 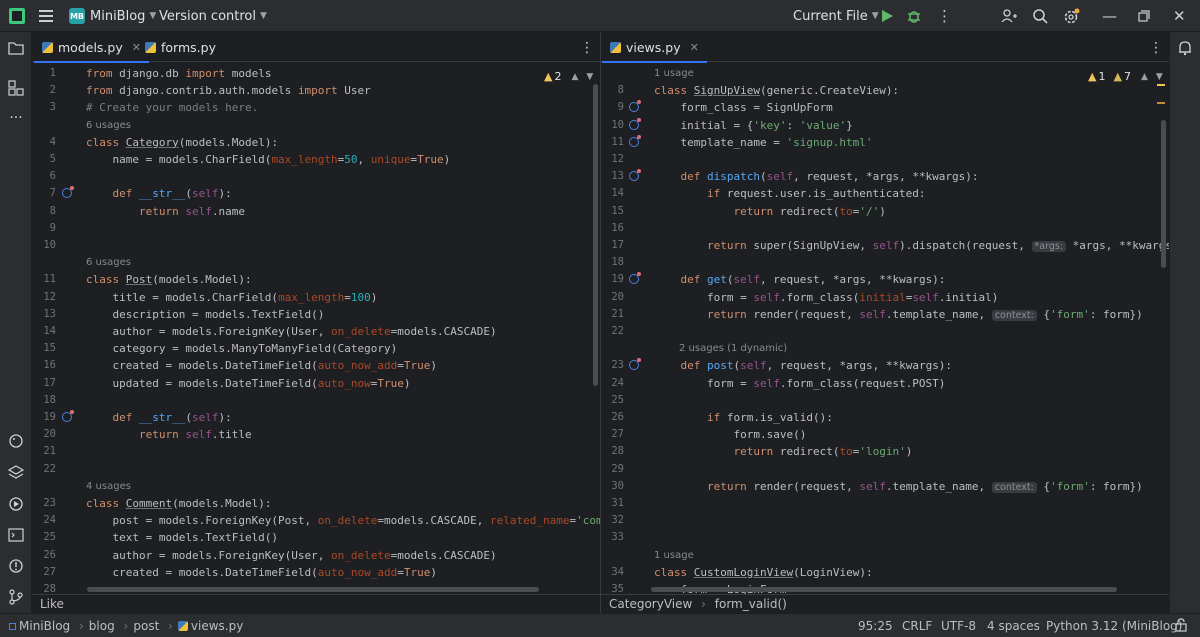 I want to click on line-number: 1, so click(x=44, y=73).